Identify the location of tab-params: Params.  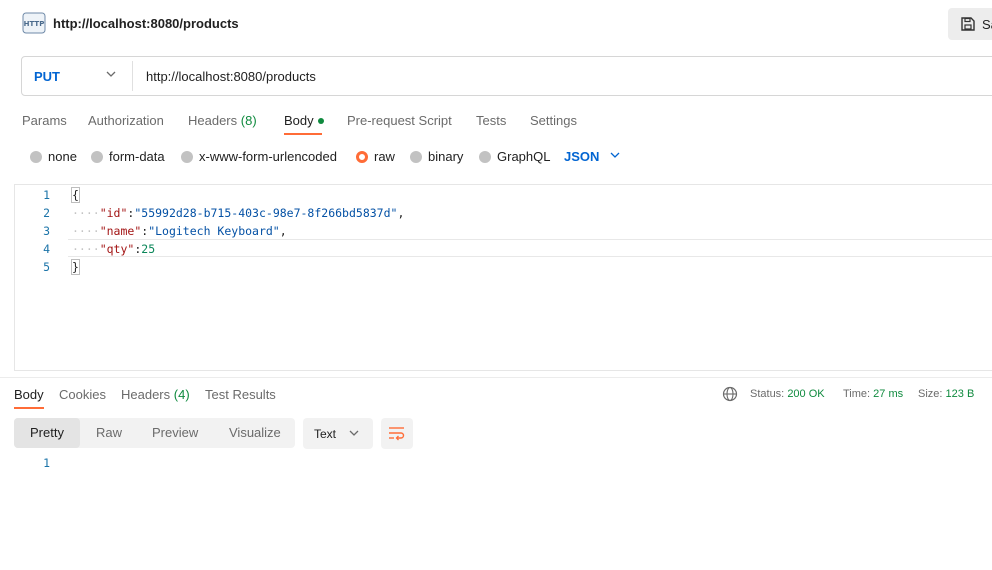
(44, 120).